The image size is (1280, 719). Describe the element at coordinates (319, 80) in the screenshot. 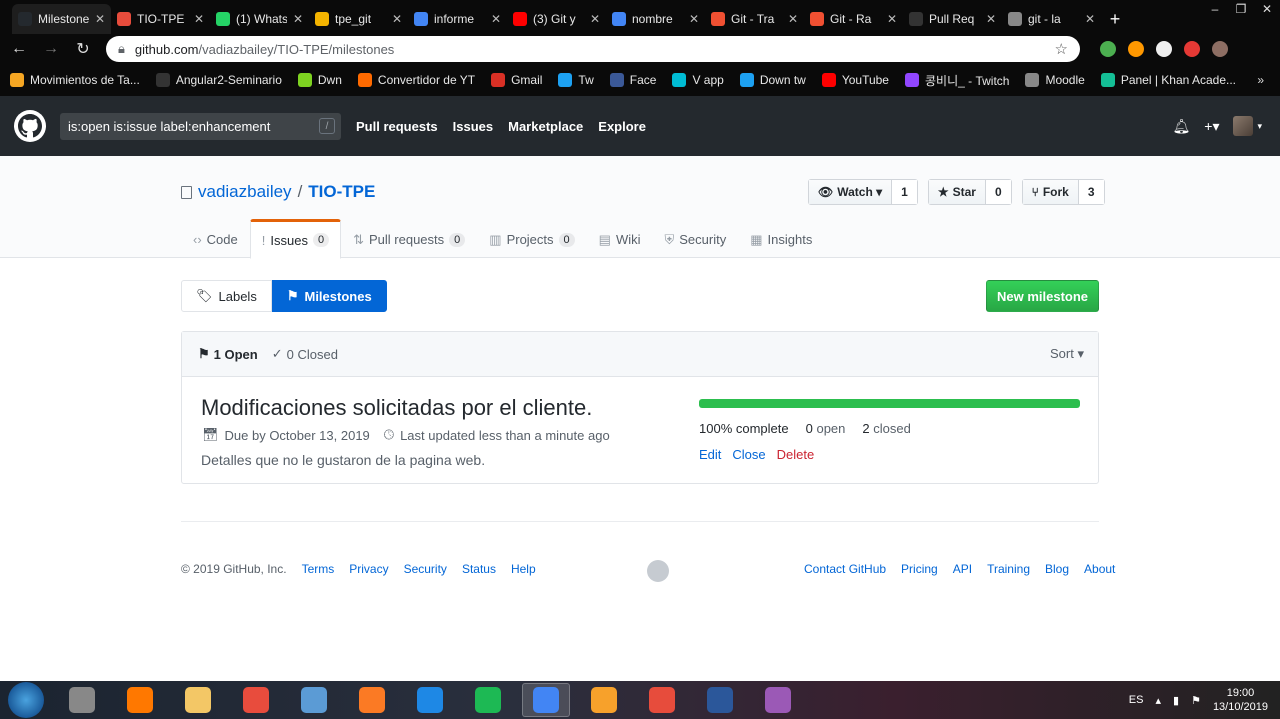

I see `bookmark-item: Dwn` at that location.